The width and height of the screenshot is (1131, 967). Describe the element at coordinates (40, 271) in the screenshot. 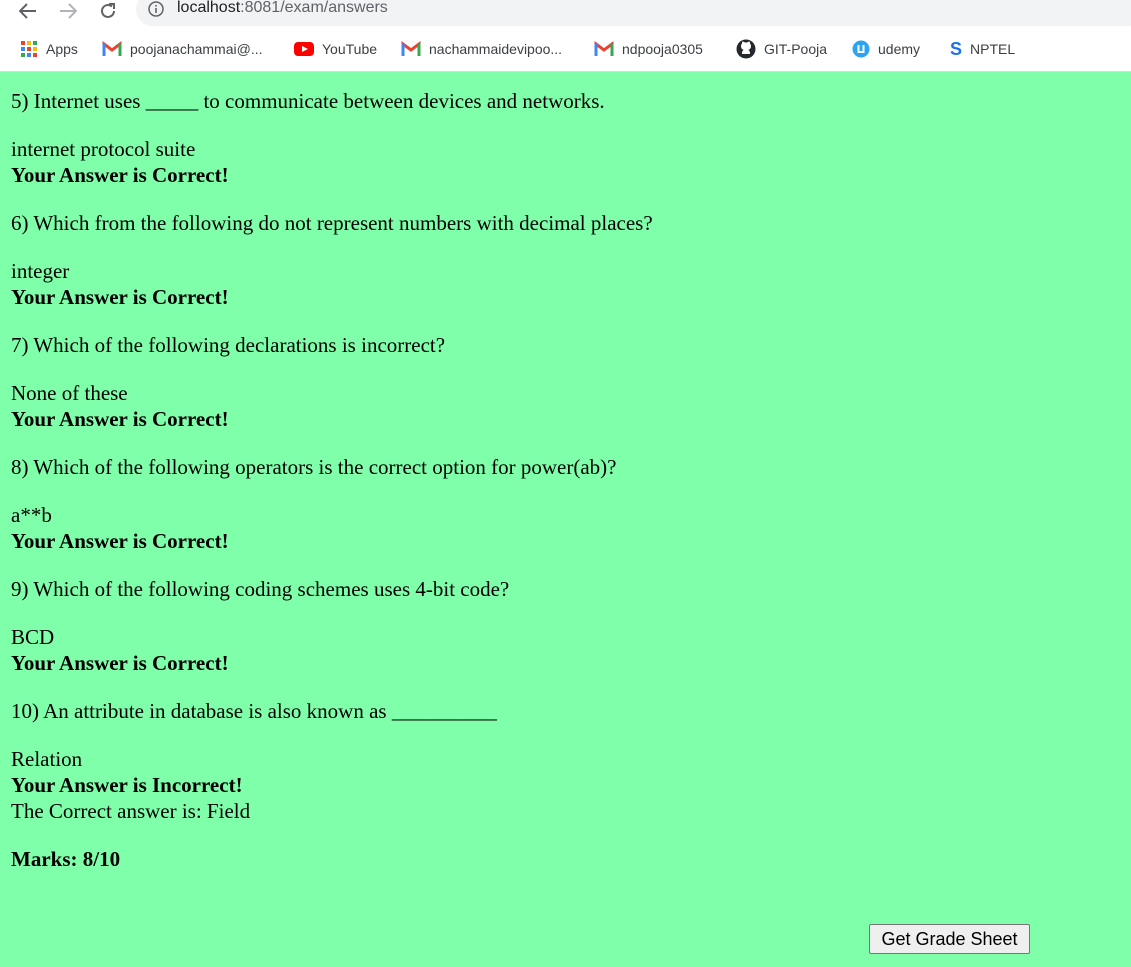

I see `submitted-answer: integer` at that location.